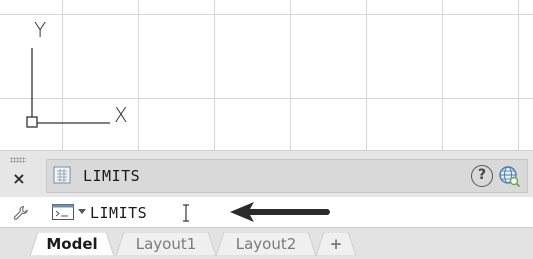  I want to click on command-prompt-icon, so click(63, 212).